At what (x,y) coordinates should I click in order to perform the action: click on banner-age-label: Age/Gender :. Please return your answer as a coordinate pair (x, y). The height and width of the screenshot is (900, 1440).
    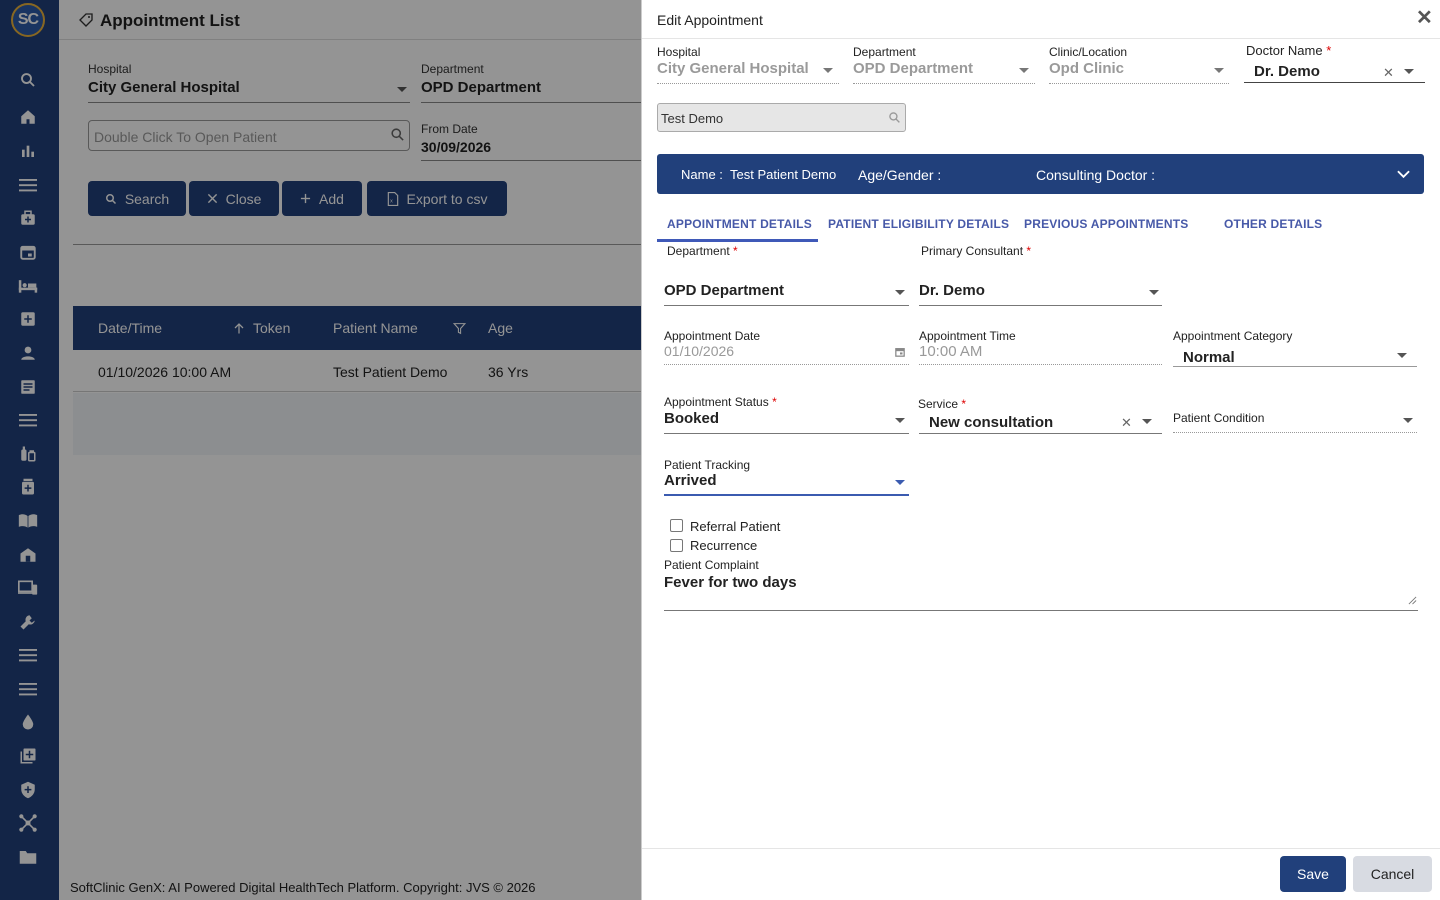
    Looking at the image, I should click on (900, 175).